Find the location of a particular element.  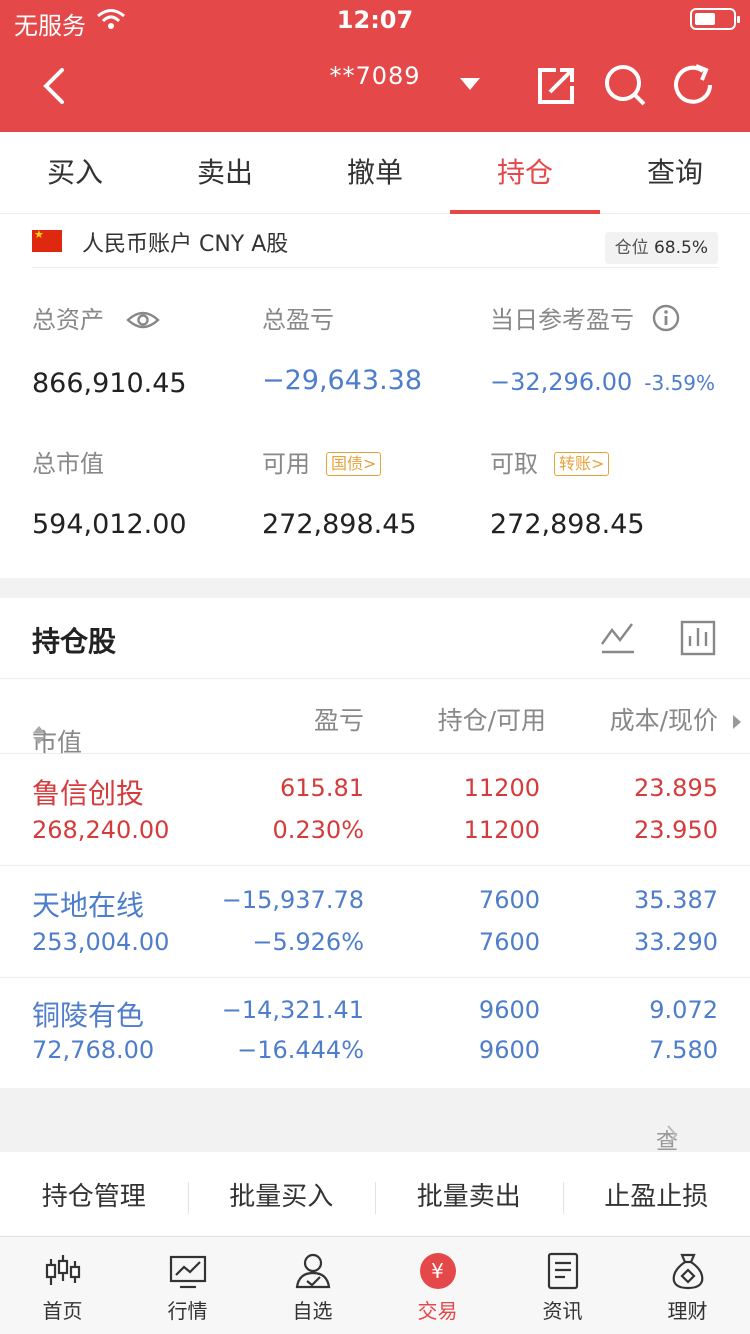

stock-pnl: −15,937.78 is located at coordinates (292, 900).